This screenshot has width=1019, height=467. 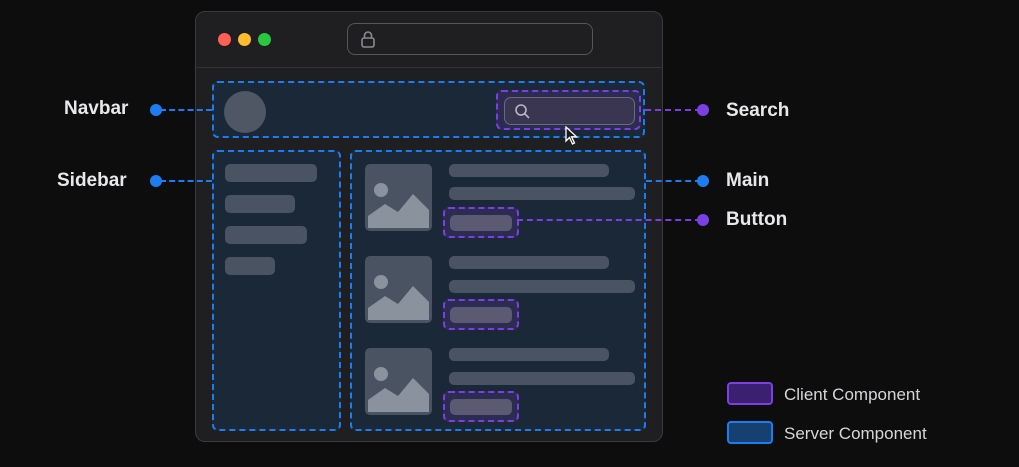 What do you see at coordinates (244, 39) in the screenshot?
I see `minimize-dot` at bounding box center [244, 39].